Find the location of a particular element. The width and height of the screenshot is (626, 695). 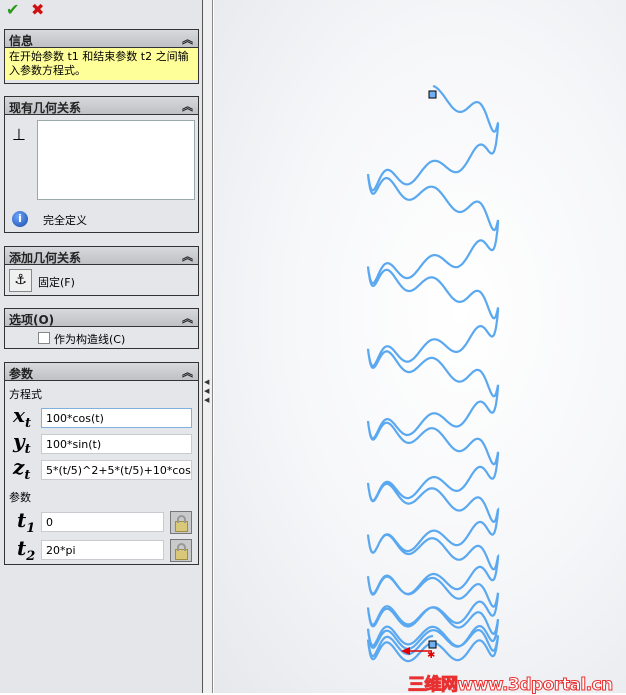

param-label: 参数 is located at coordinates (20, 497).